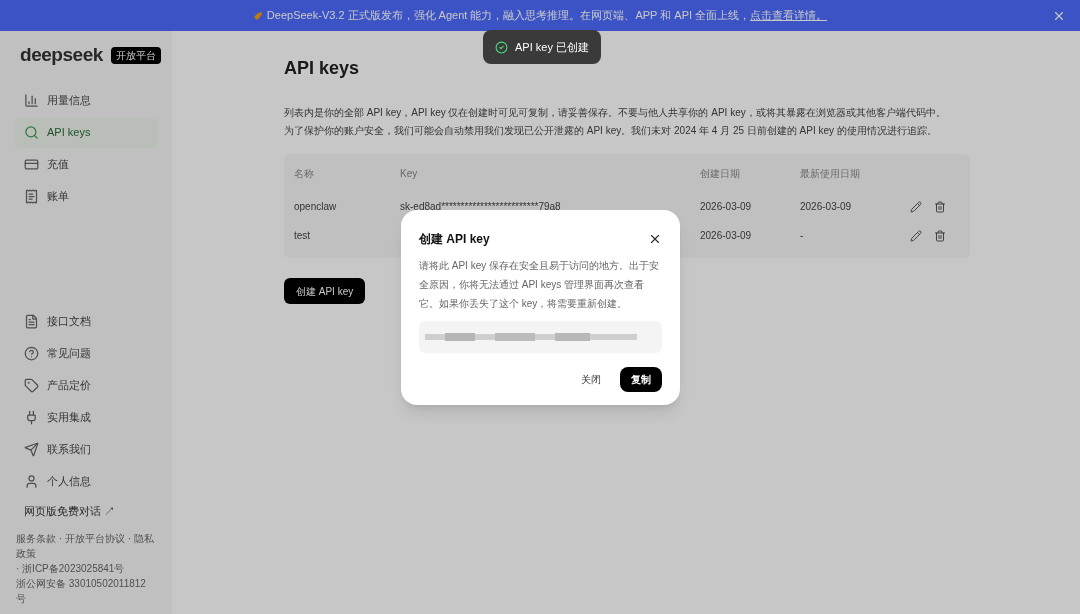 The width and height of the screenshot is (1080, 614). I want to click on tag-icon, so click(31, 385).